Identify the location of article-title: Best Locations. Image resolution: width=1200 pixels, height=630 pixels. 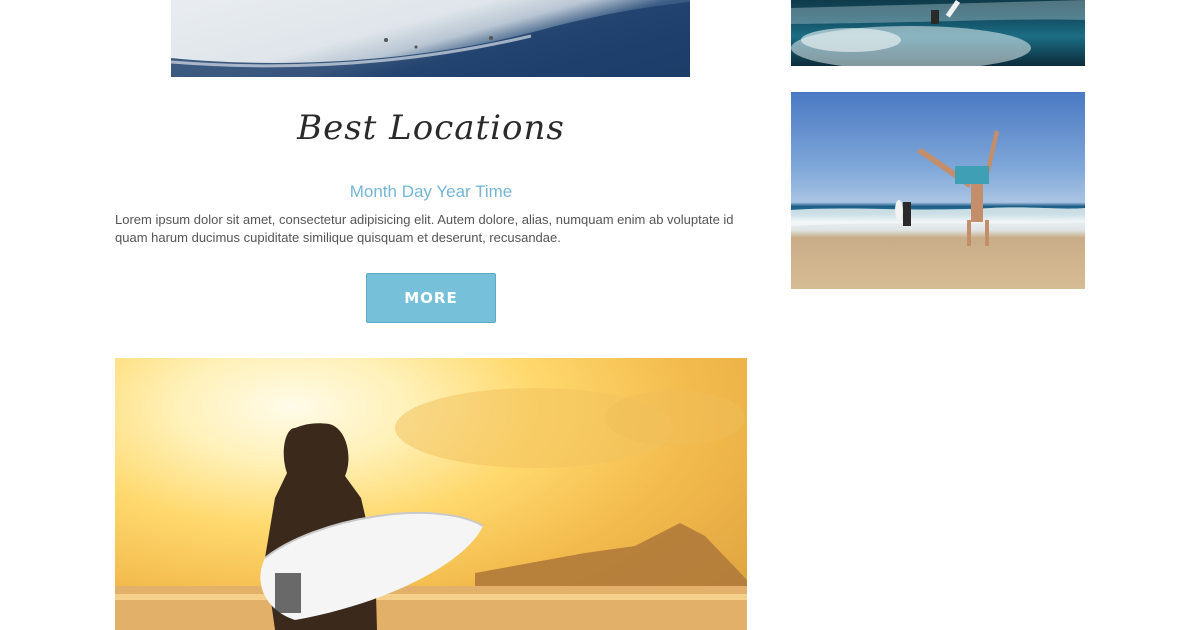
(431, 128).